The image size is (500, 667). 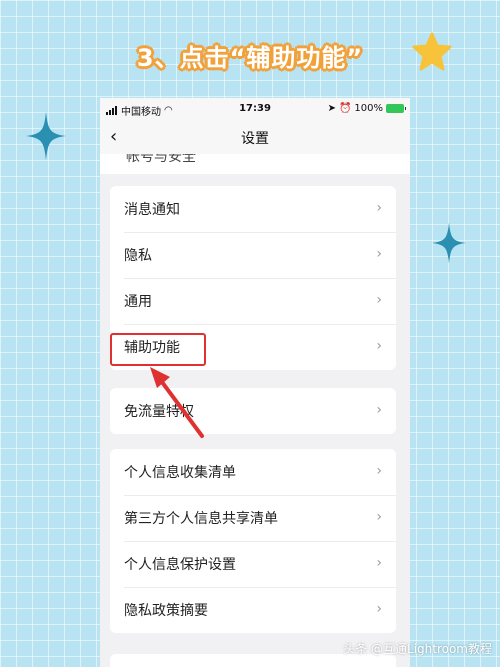 What do you see at coordinates (253, 301) in the screenshot?
I see `settings-item-general: 通用 ›` at bounding box center [253, 301].